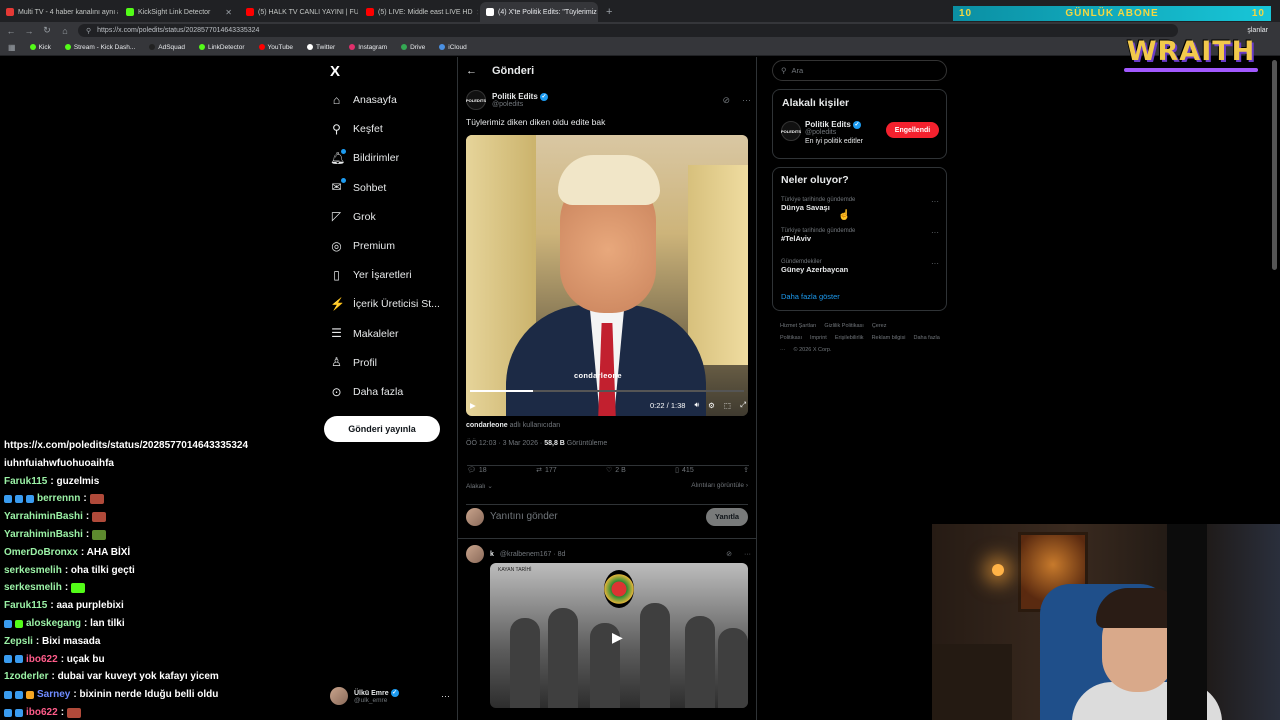 The image size is (1280, 720). Describe the element at coordinates (828, 124) in the screenshot. I see `related-name: Politik Edits` at that location.